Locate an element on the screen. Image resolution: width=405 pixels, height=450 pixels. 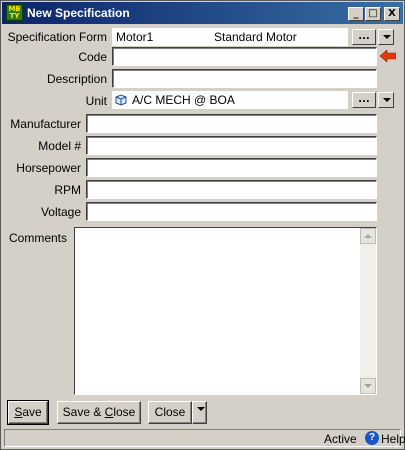
spec-form-field: Motor1 Standard Motor is located at coordinates (230, 37).